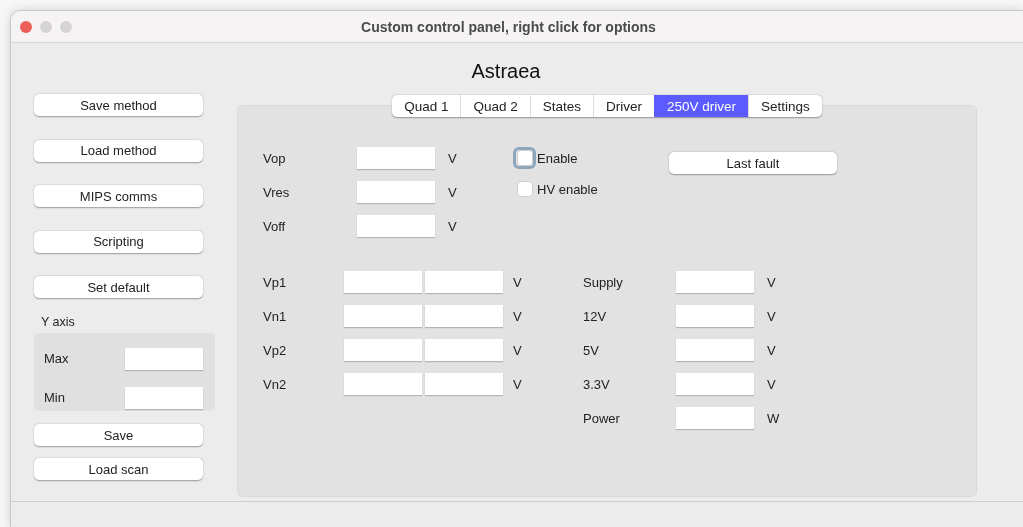  I want to click on group-label: Y axis, so click(58, 322).